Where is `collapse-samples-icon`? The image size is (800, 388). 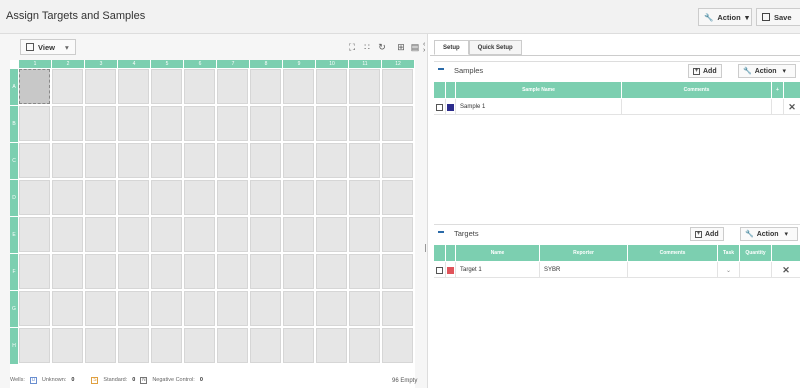 collapse-samples-icon is located at coordinates (441, 69).